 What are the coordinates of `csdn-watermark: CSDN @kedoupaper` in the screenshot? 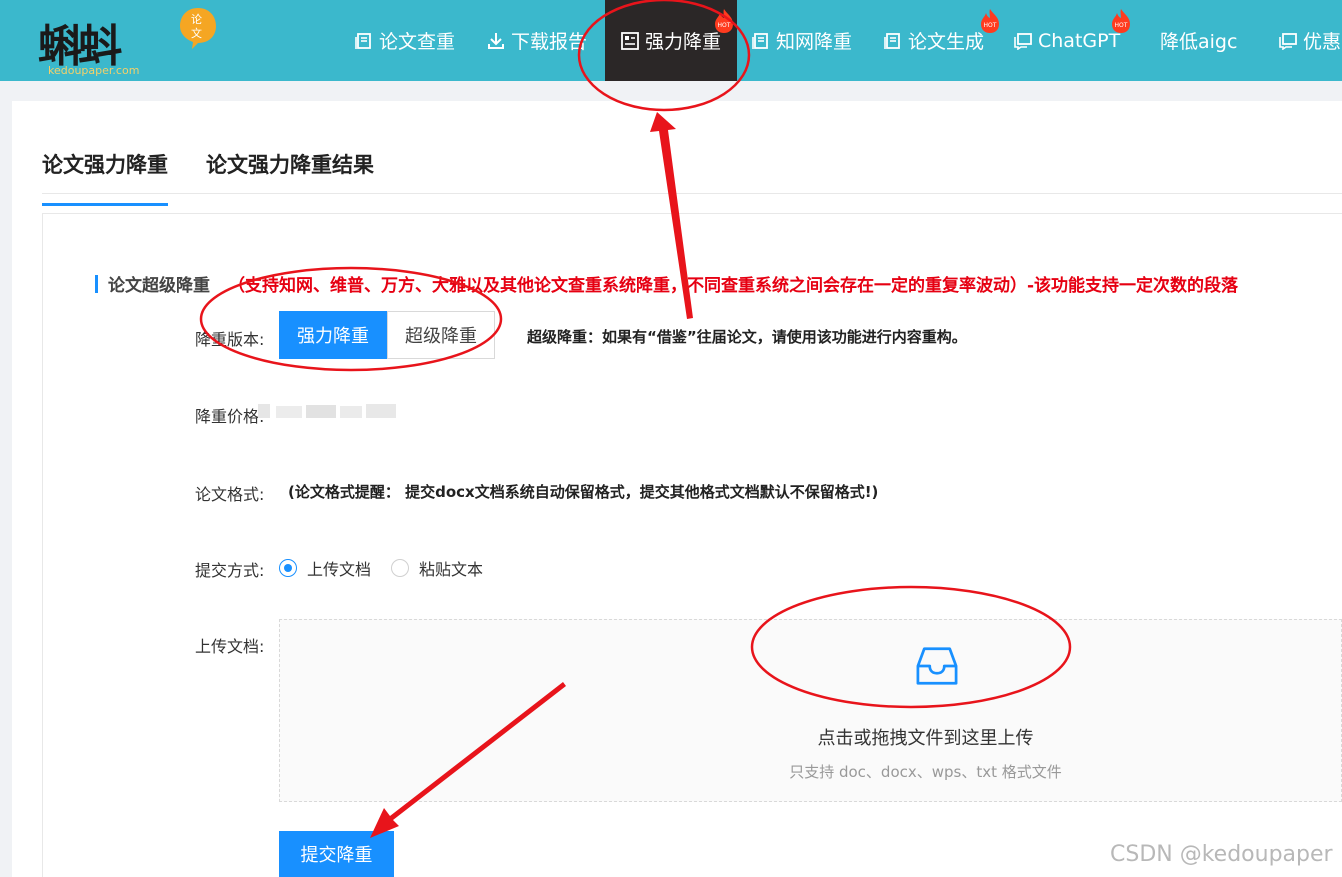 It's located at (1221, 854).